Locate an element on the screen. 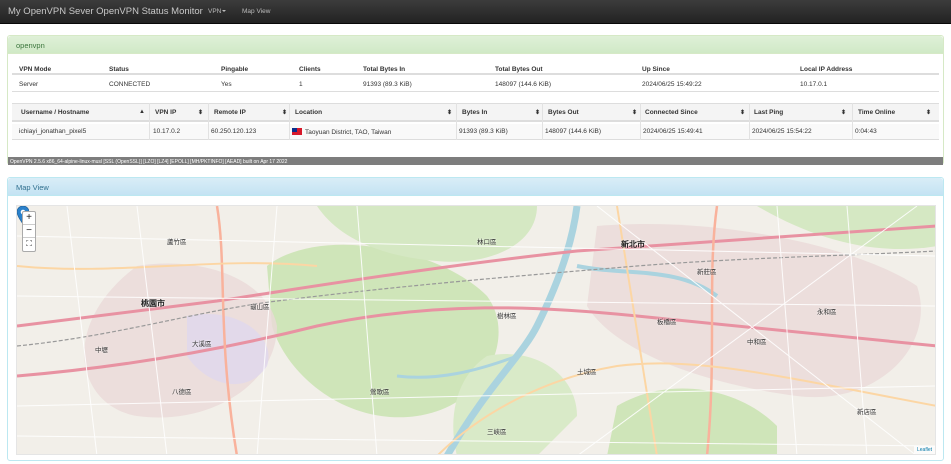 Image resolution: width=951 pixels, height=464 pixels. client-connected-since: 2024/06/25 15:49:41 is located at coordinates (673, 131).